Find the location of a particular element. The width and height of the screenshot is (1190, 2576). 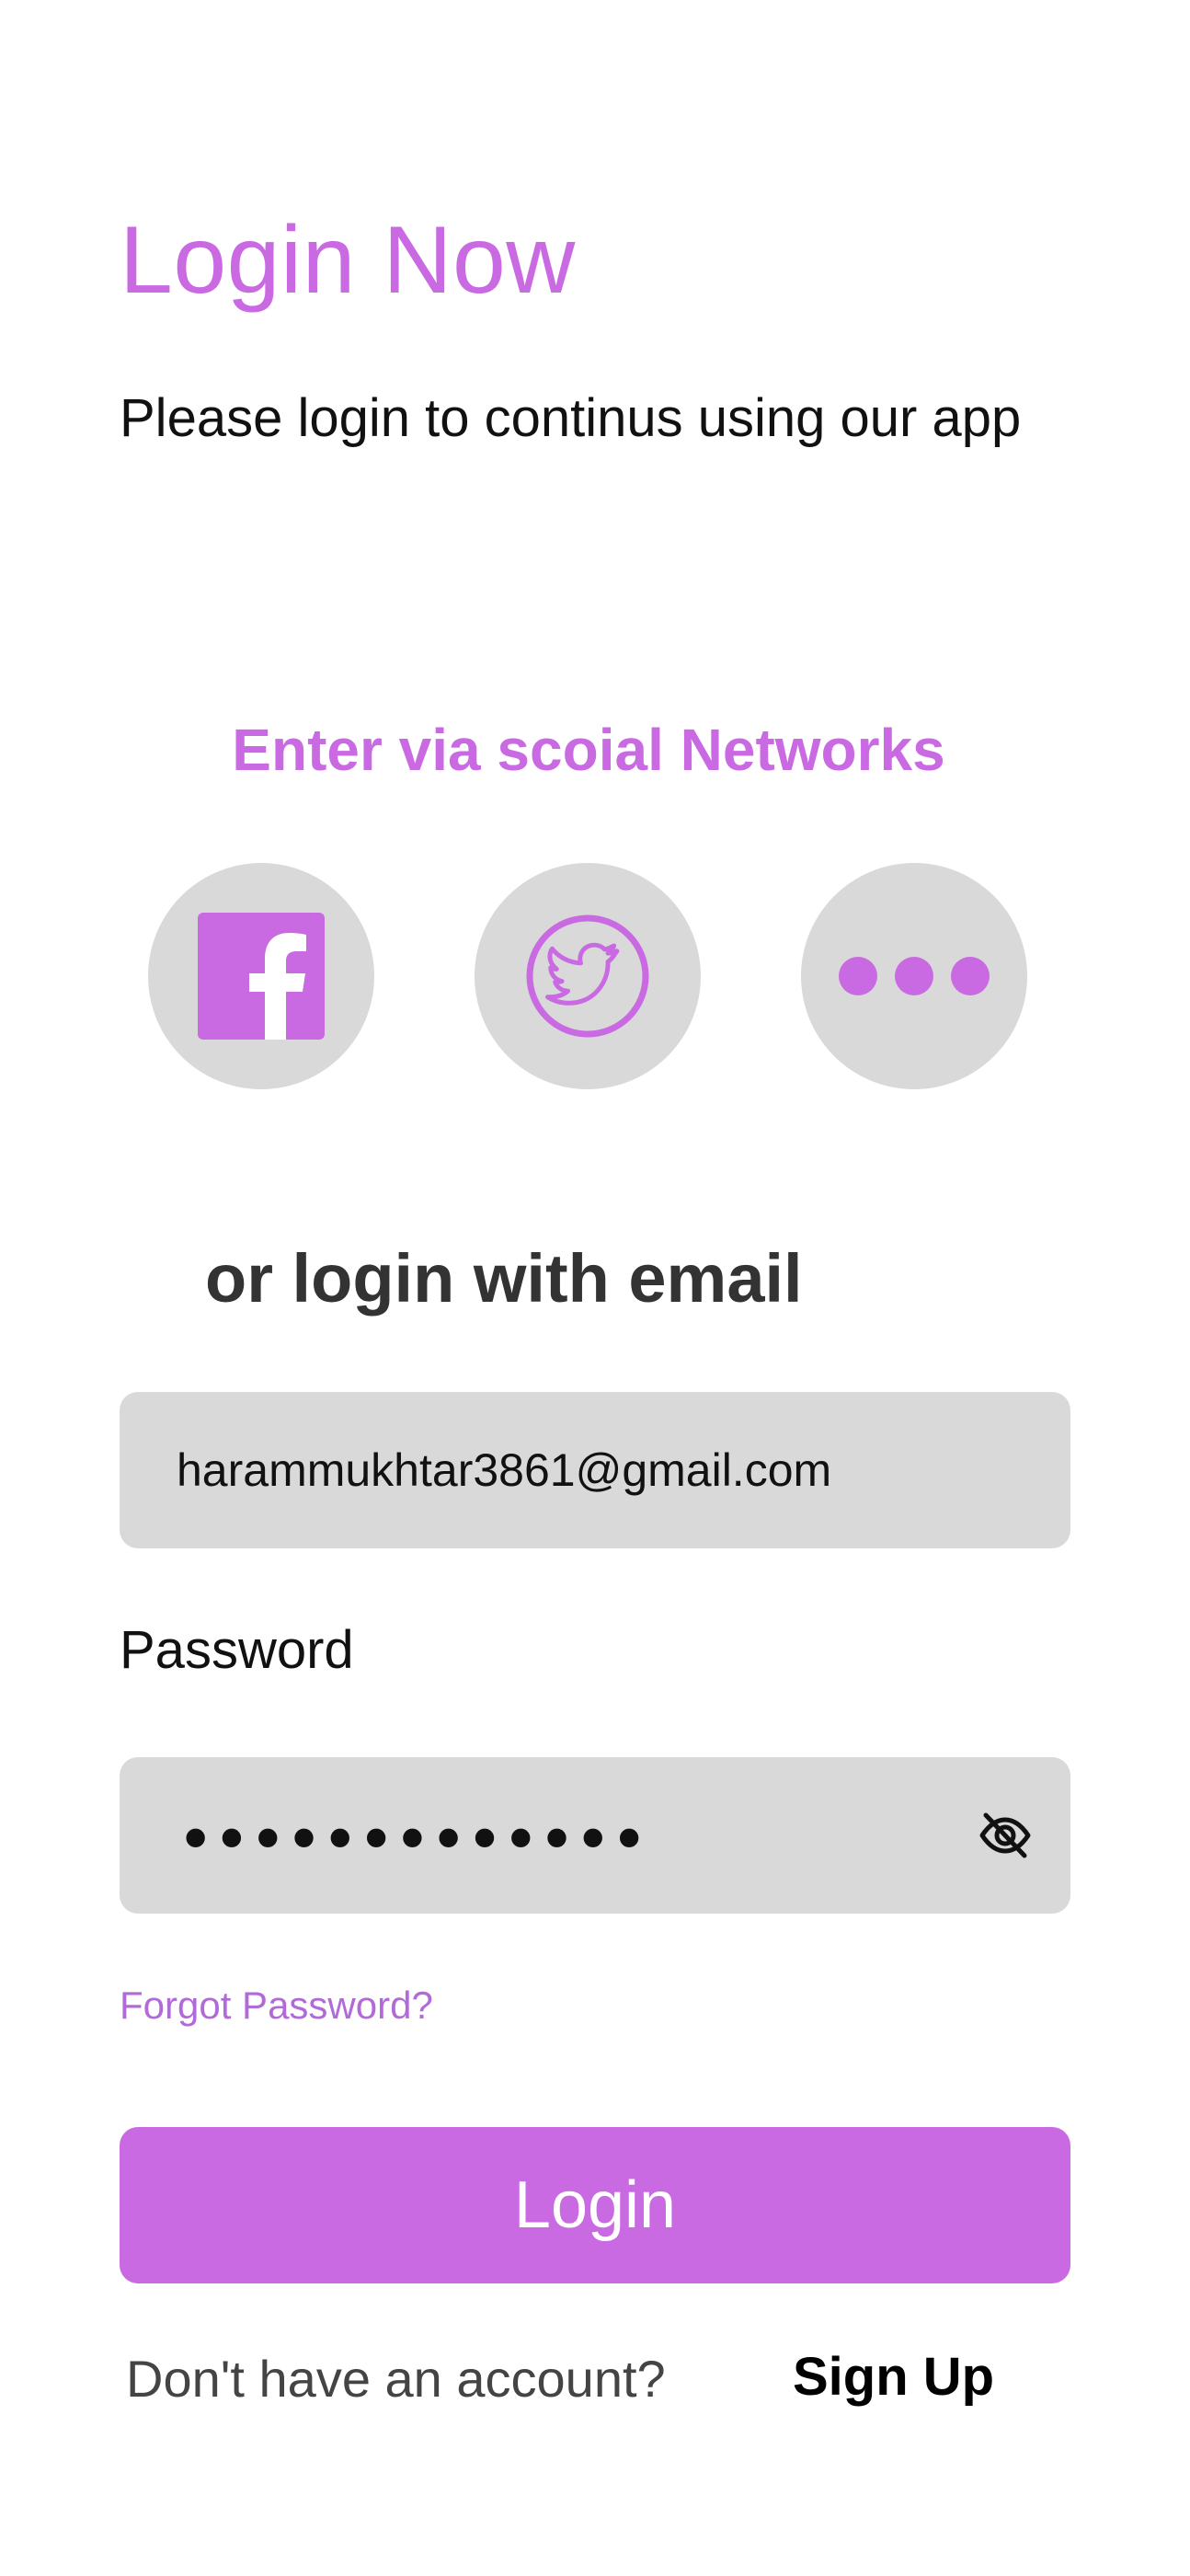

sign-up-link: Sign Up is located at coordinates (893, 2377).